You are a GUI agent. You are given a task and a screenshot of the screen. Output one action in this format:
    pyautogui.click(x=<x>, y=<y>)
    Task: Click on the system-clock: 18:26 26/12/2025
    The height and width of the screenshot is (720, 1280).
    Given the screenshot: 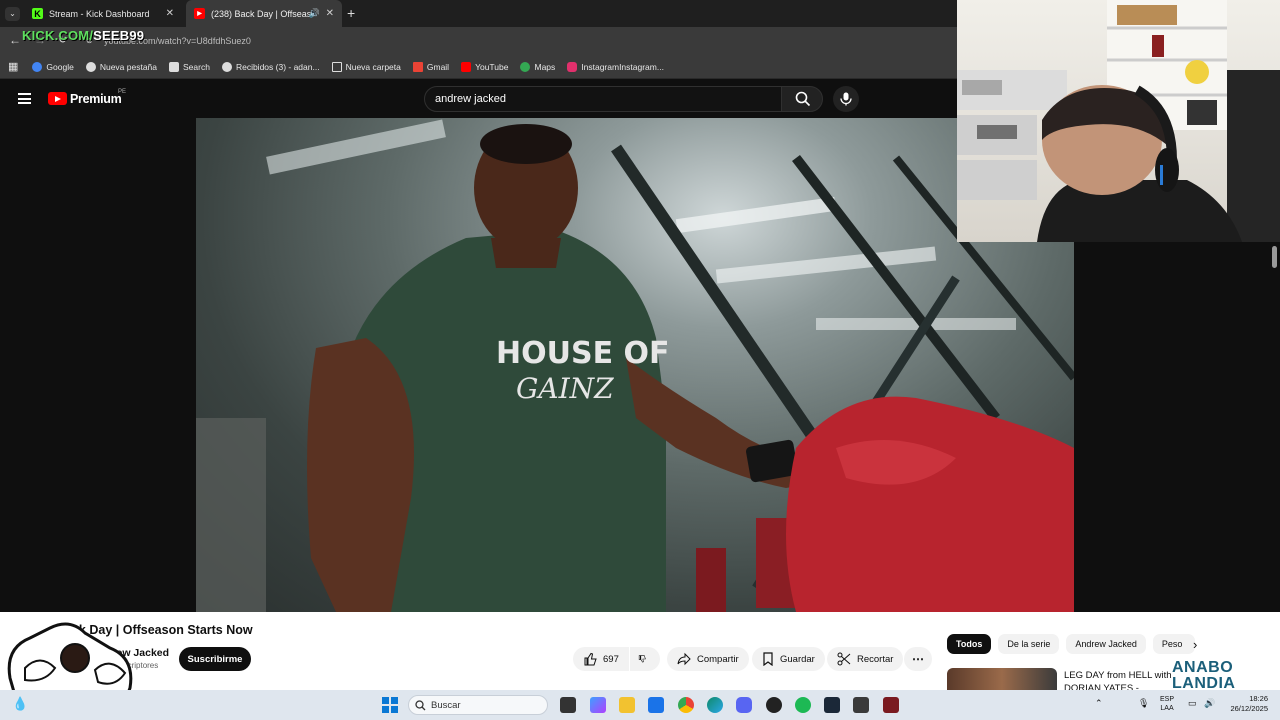 What is the action you would take?
    pyautogui.click(x=1245, y=704)
    